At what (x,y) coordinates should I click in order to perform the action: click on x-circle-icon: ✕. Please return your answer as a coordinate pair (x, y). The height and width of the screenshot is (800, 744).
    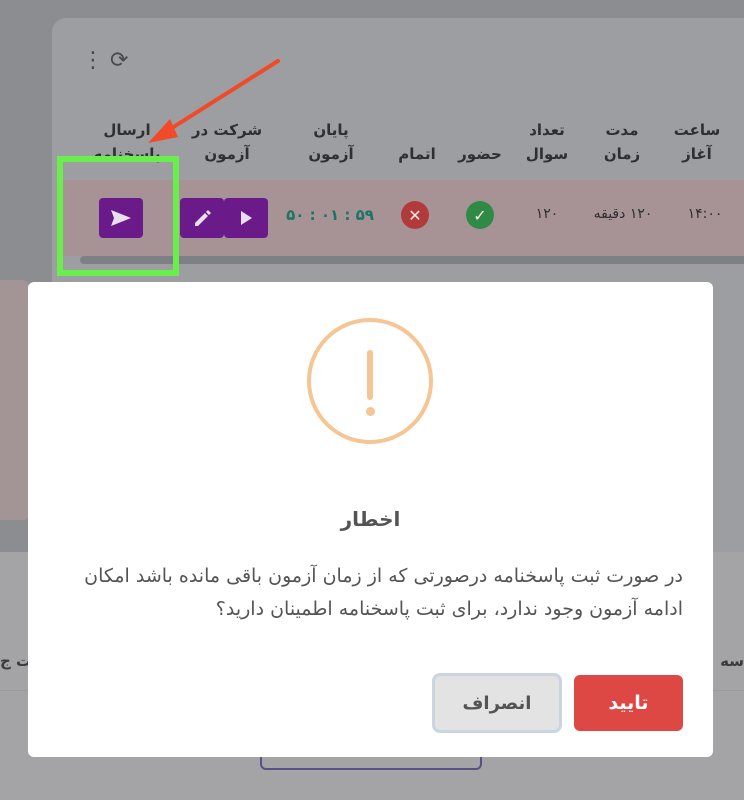
    Looking at the image, I should click on (415, 215).